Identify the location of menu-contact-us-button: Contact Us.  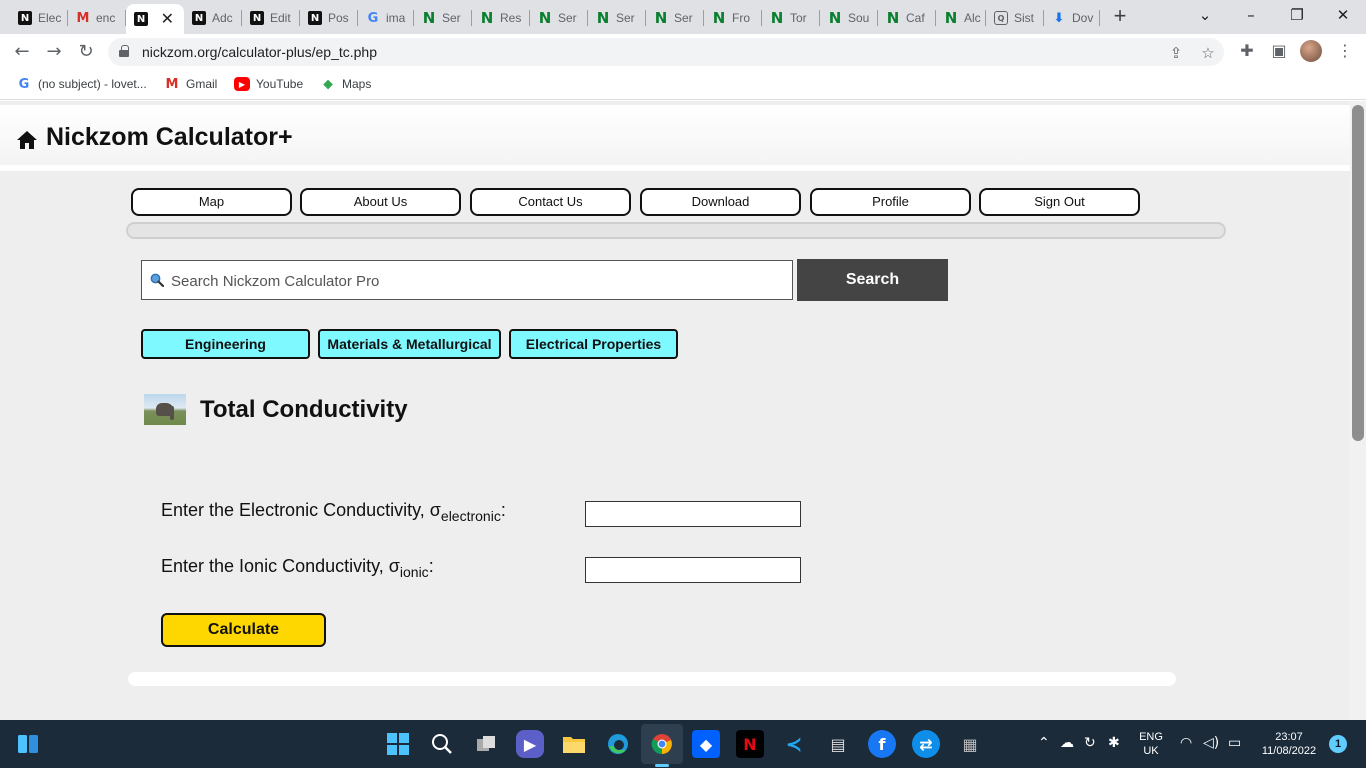
(550, 202).